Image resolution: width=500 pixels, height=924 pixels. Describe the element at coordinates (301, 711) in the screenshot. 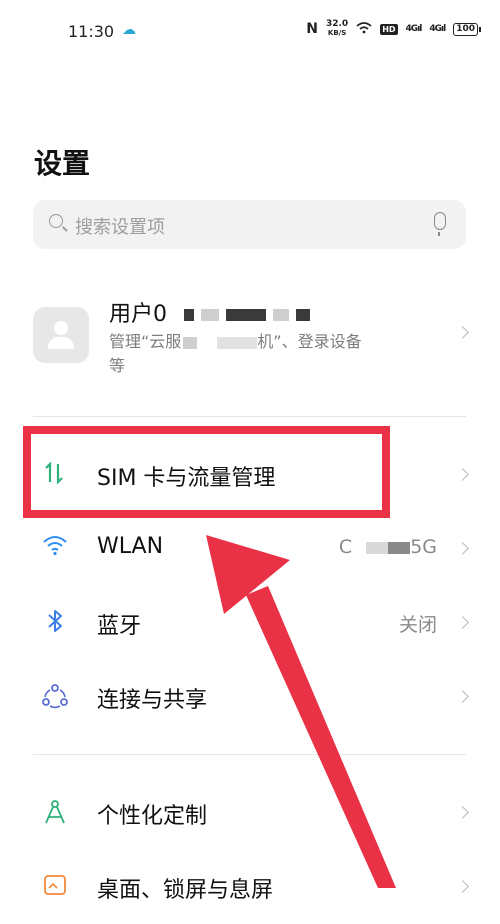

I see `annotation-arrow` at that location.